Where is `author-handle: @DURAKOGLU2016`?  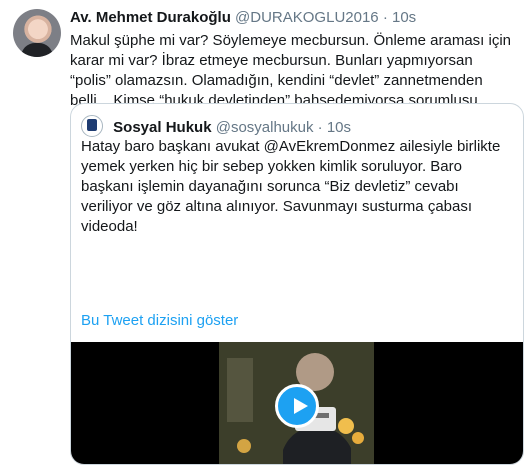
author-handle: @DURAKOGLU2016 is located at coordinates (307, 17).